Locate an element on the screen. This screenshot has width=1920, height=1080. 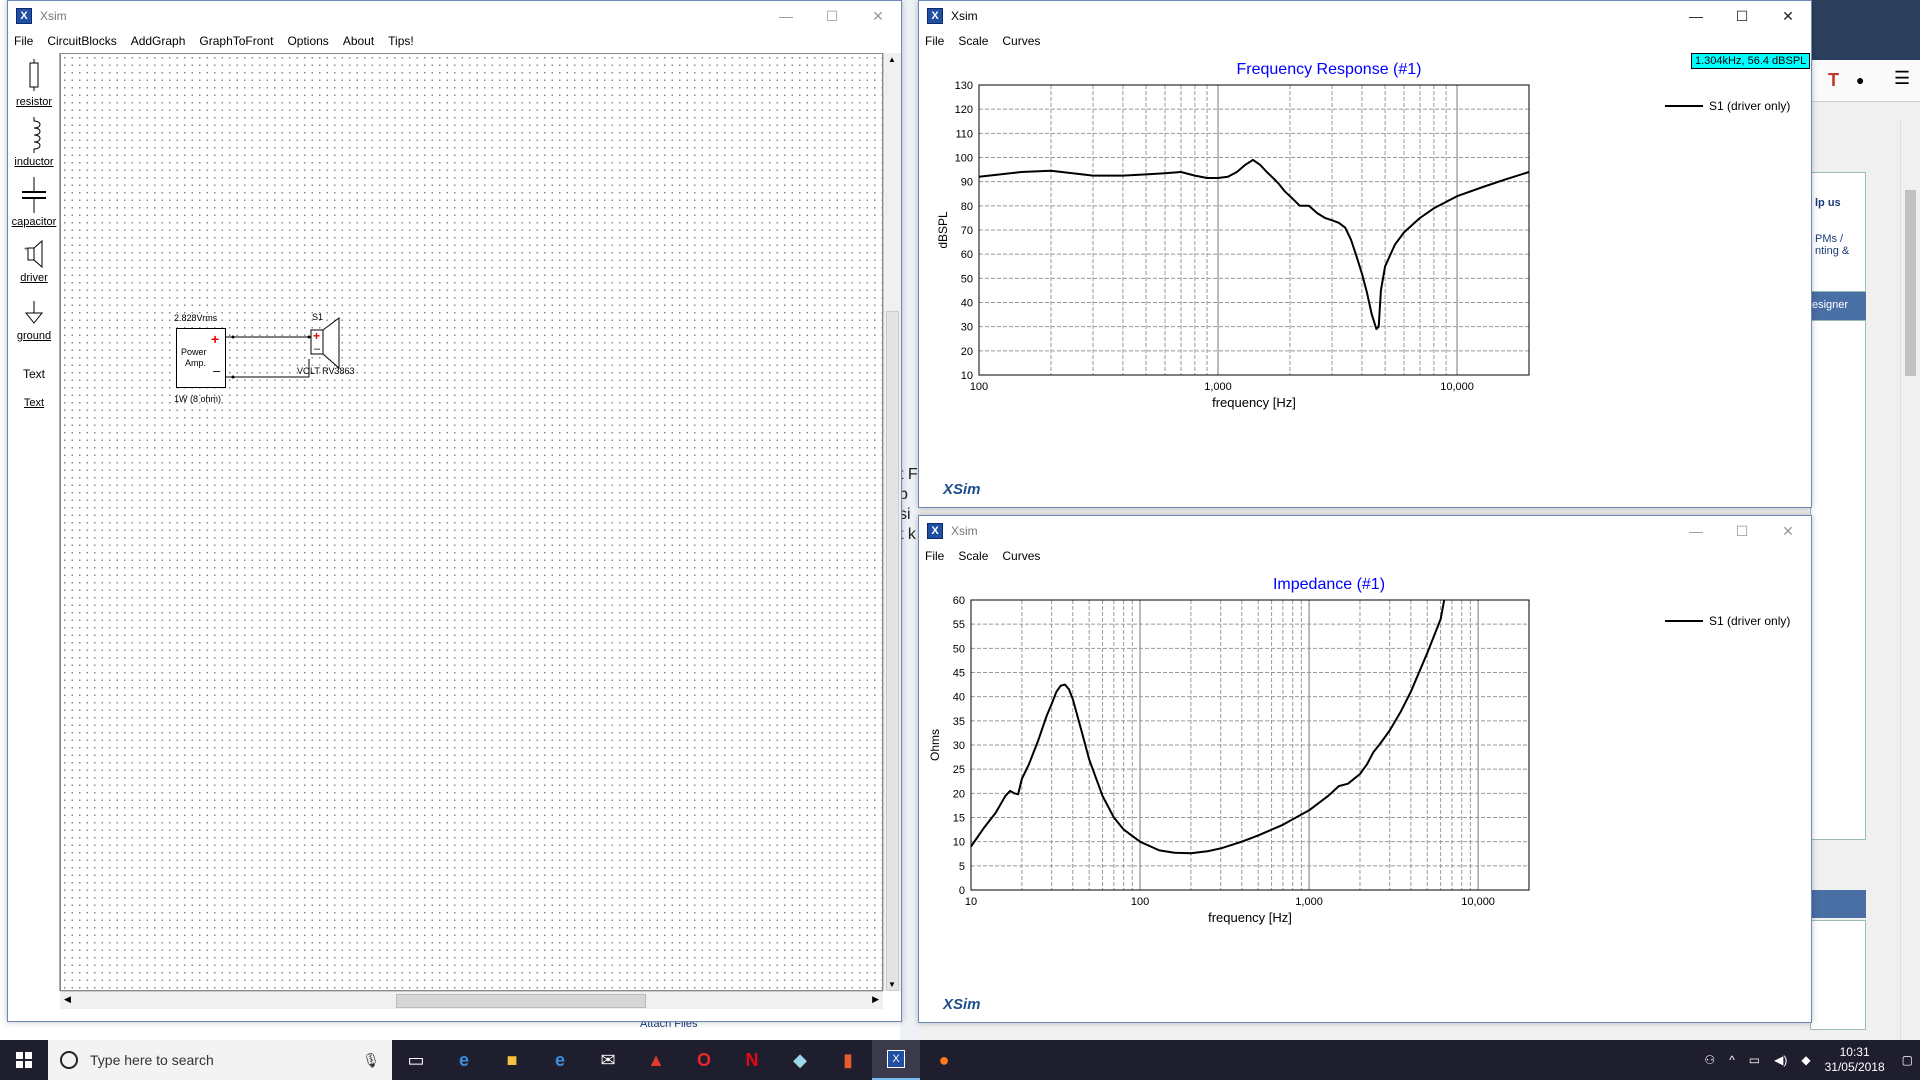
y-tick-label: 120 is located at coordinates (964, 110).